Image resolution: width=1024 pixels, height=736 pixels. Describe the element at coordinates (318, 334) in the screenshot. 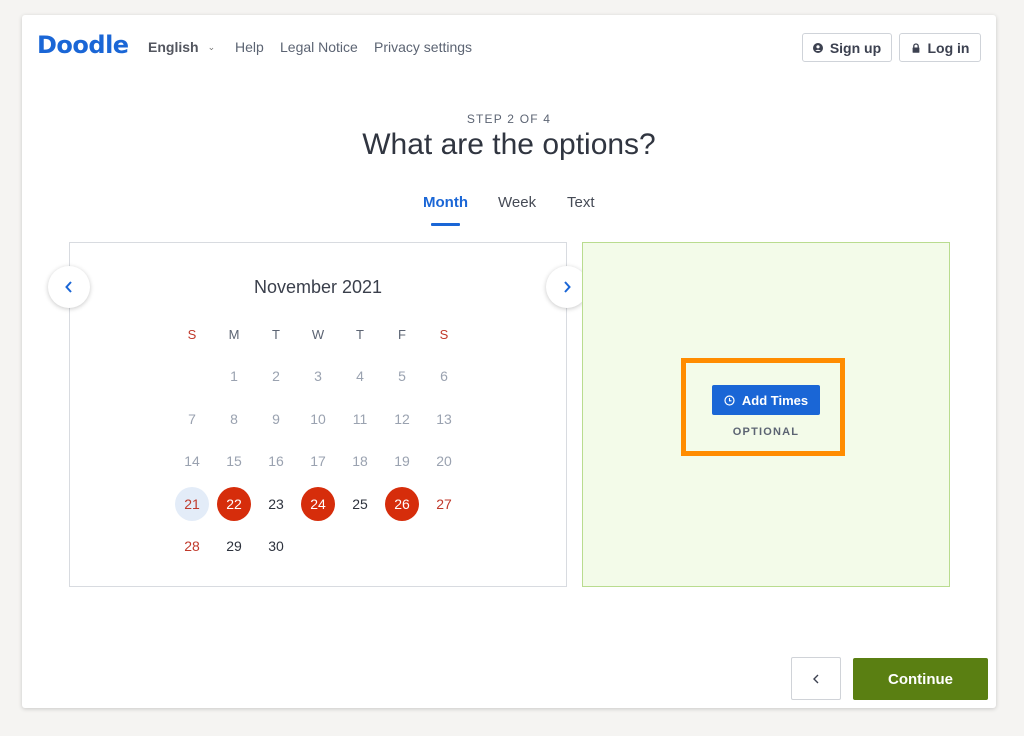

I see `weekday-header: W` at that location.